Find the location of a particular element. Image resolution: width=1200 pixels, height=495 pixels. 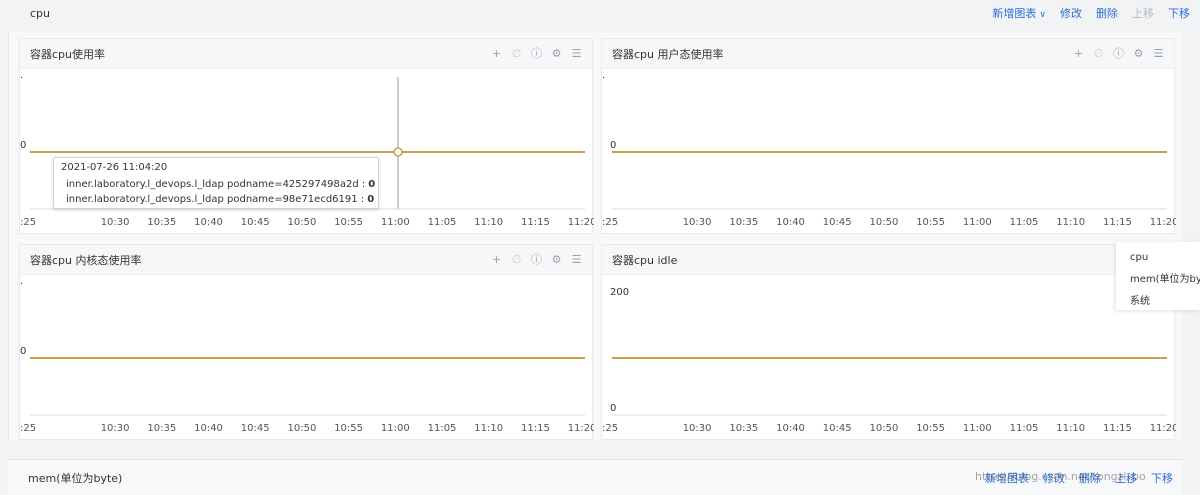

panel-title: 容器cpu idle is located at coordinates (645, 260).